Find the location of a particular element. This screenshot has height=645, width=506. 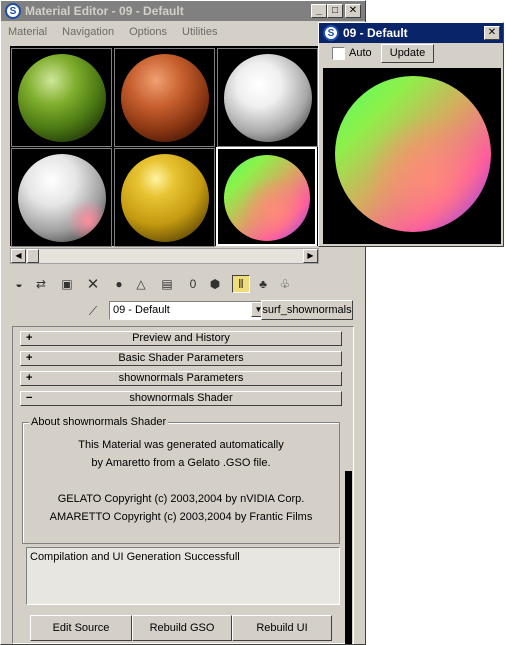

material-type-label: surf_shownormals is located at coordinates (307, 310).